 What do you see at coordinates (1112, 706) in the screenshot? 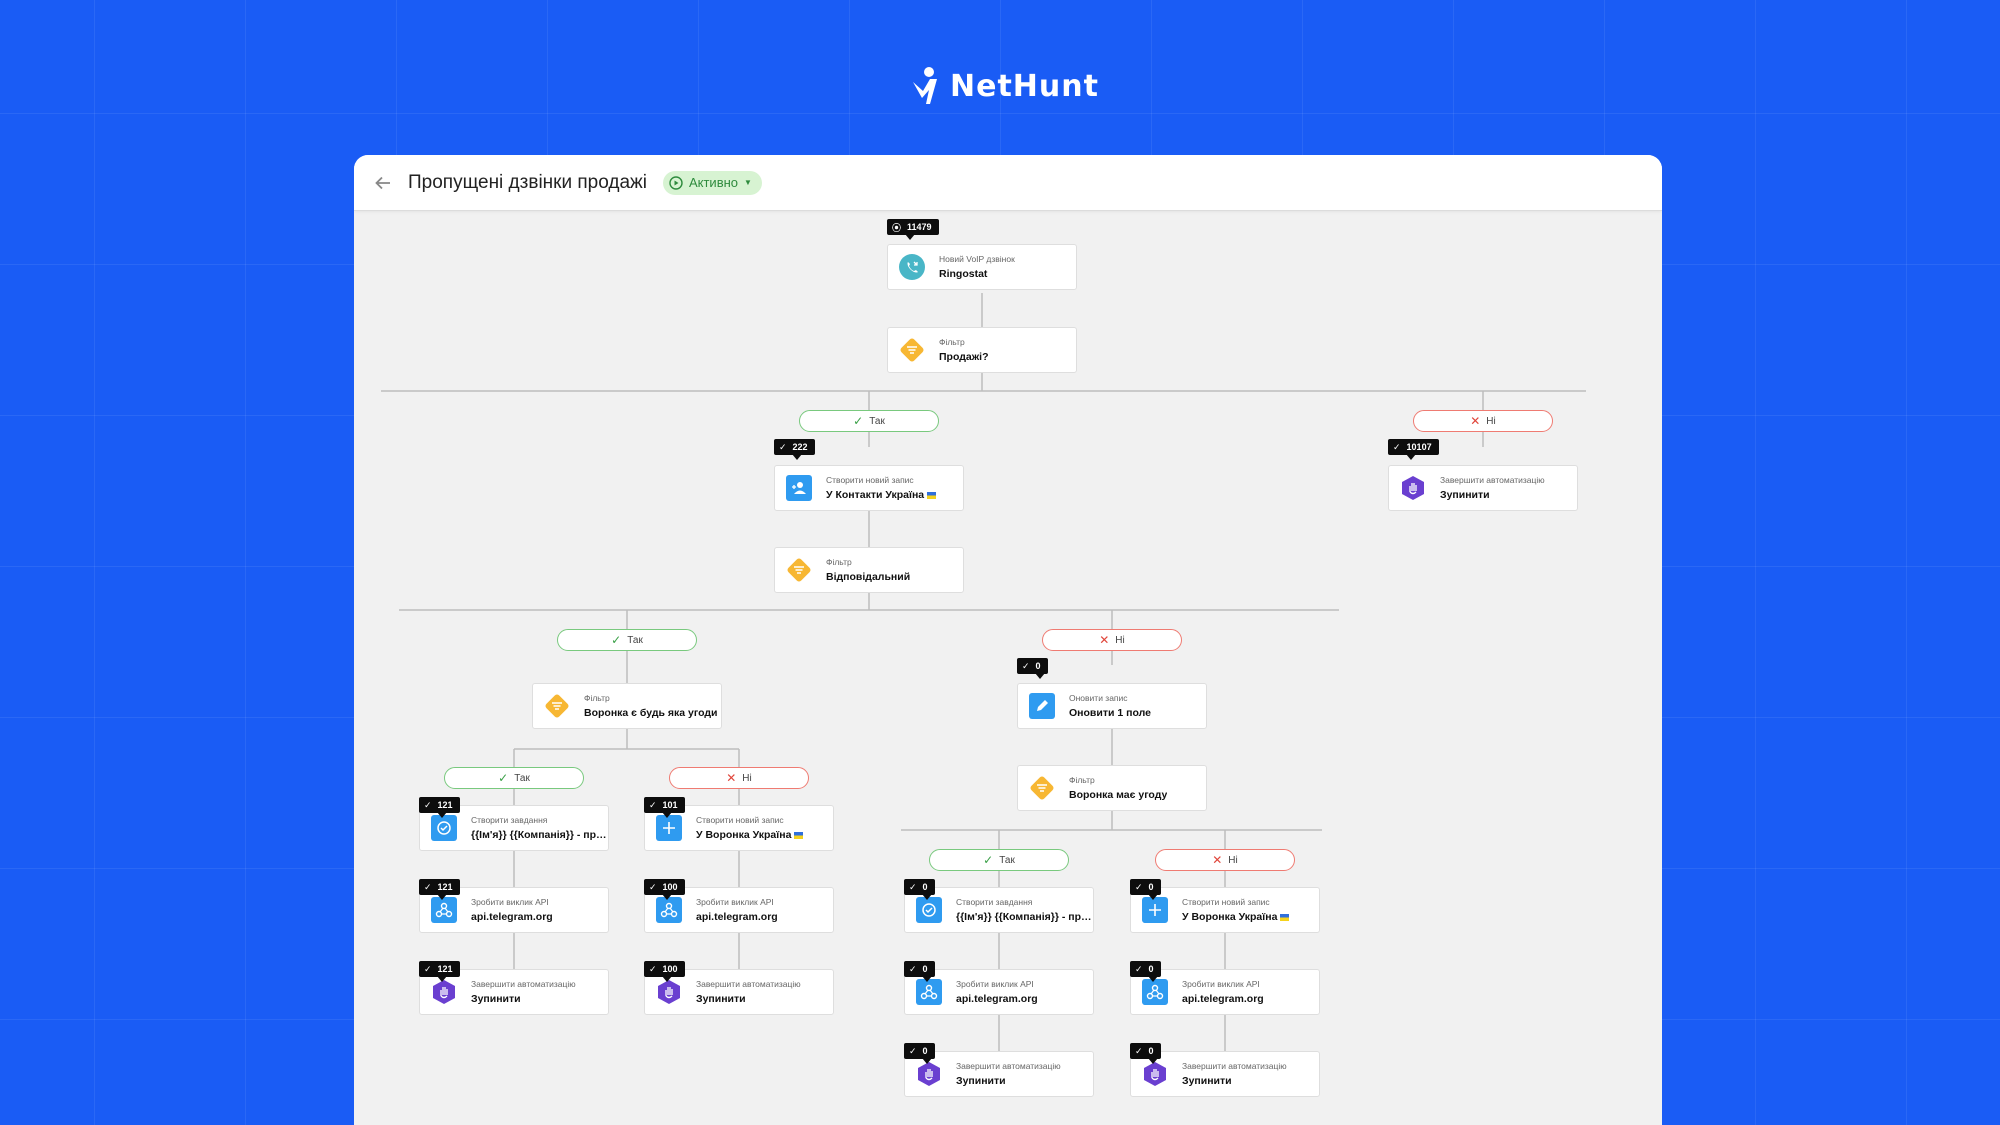
I see `update-record-node: Оновити запис Оновити 1 поле` at bounding box center [1112, 706].